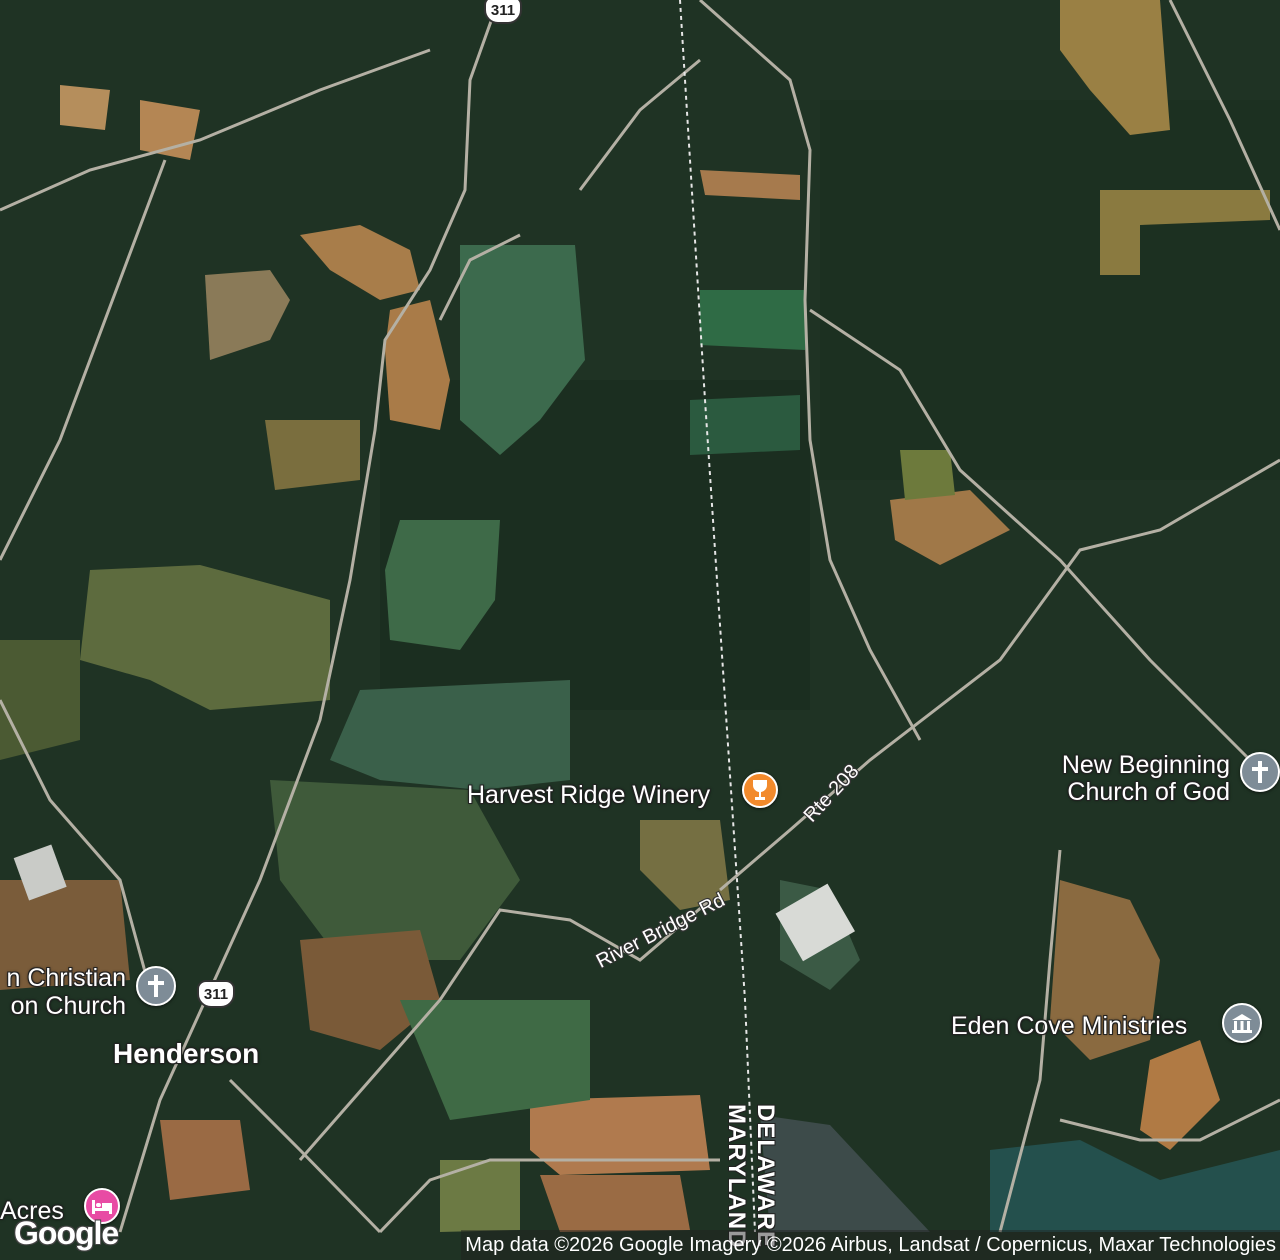 The image size is (1280, 1260). What do you see at coordinates (1130, 765) in the screenshot?
I see `place-label-church-line1: New Beginning` at bounding box center [1130, 765].